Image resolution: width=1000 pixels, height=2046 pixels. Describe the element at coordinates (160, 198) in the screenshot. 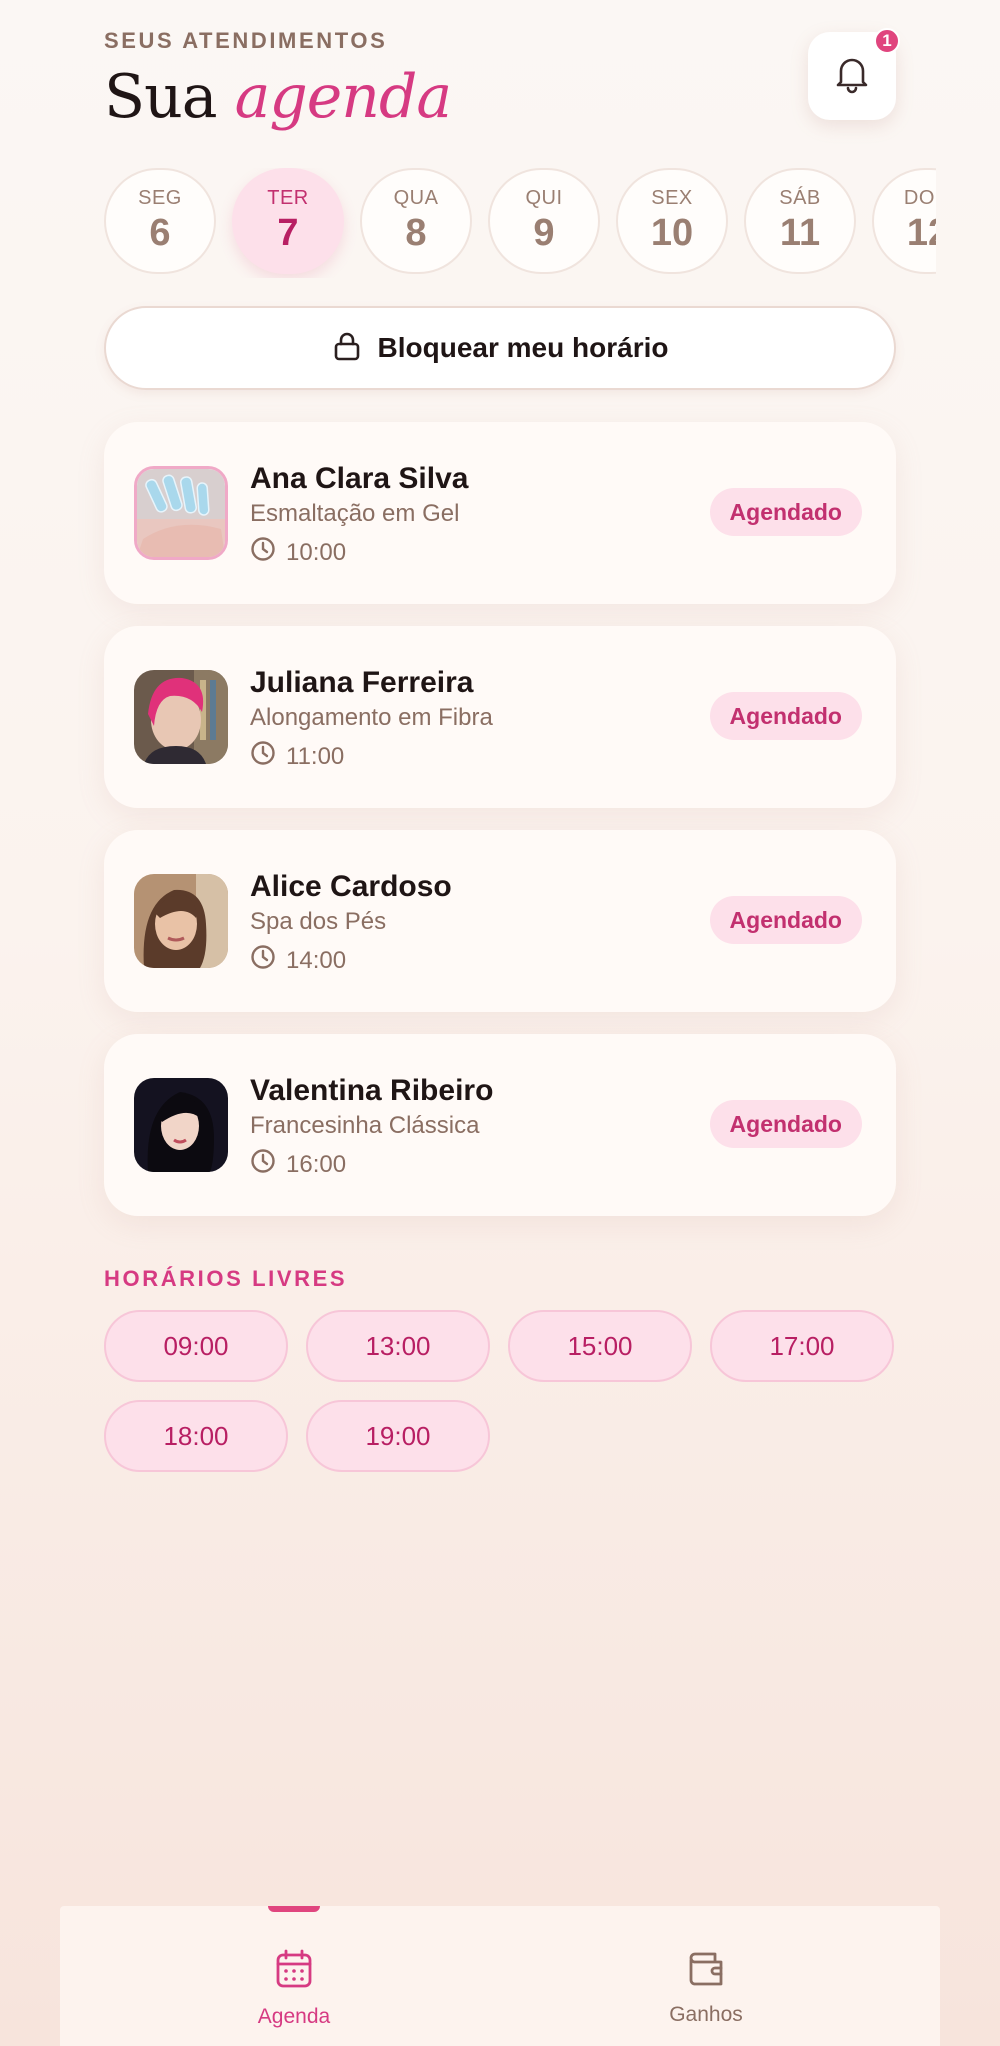

I see `day-name: SEG` at that location.